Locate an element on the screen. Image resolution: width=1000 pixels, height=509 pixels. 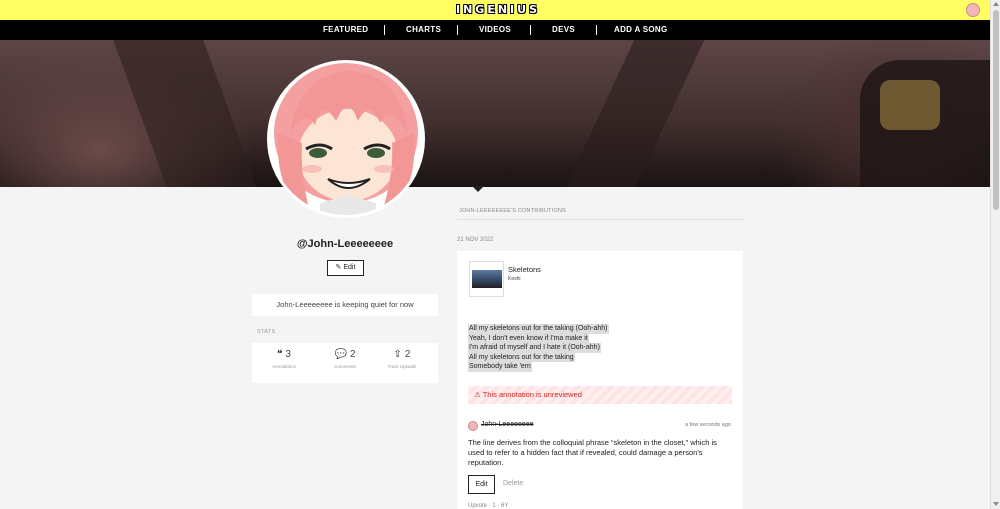
pencil-icon: ✎ is located at coordinates (338, 267).